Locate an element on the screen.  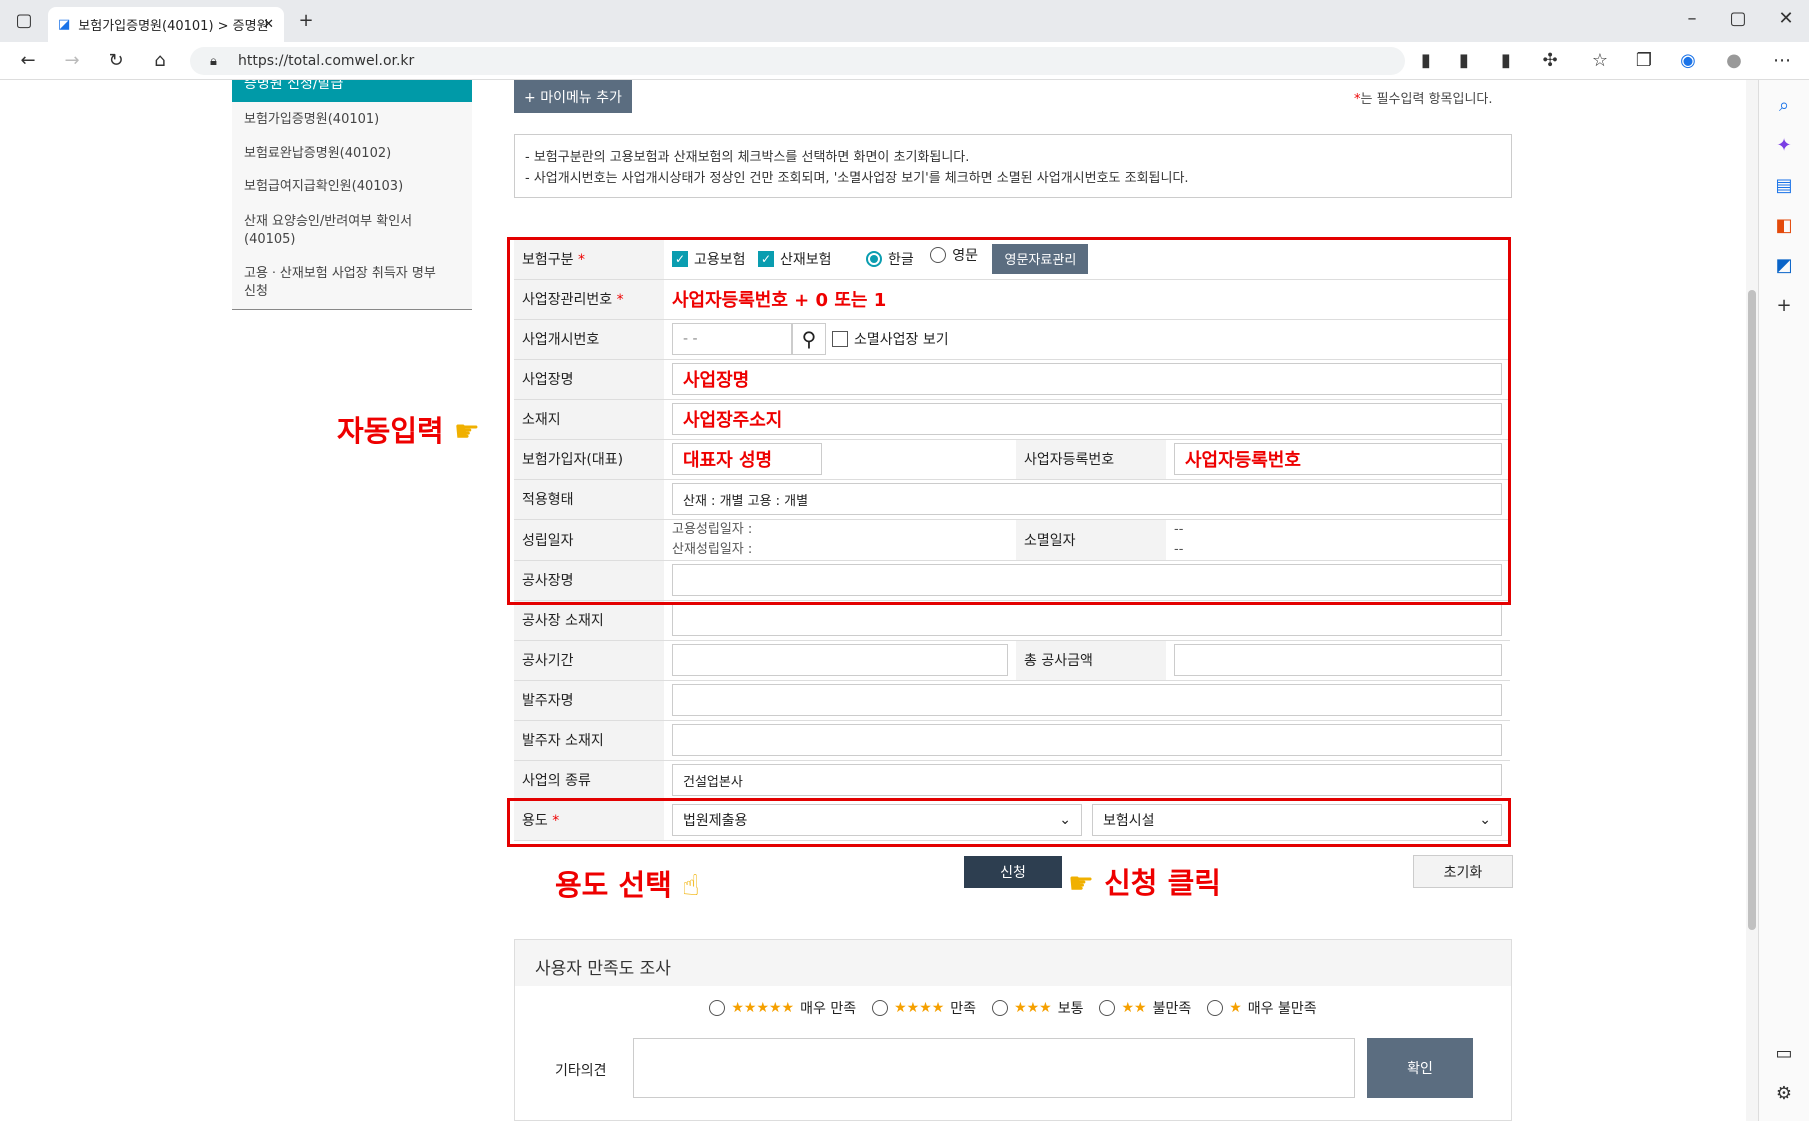
orderer-label: 발주자명 is located at coordinates (589, 700).